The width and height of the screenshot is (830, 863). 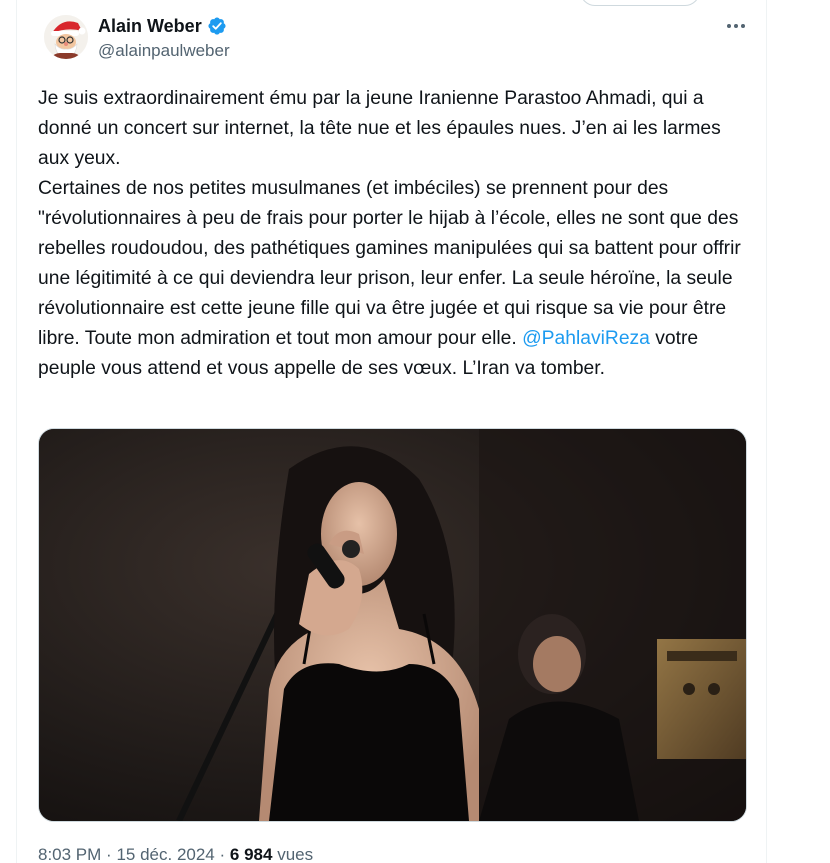 I want to click on author-name: Alain Weber, so click(x=150, y=26).